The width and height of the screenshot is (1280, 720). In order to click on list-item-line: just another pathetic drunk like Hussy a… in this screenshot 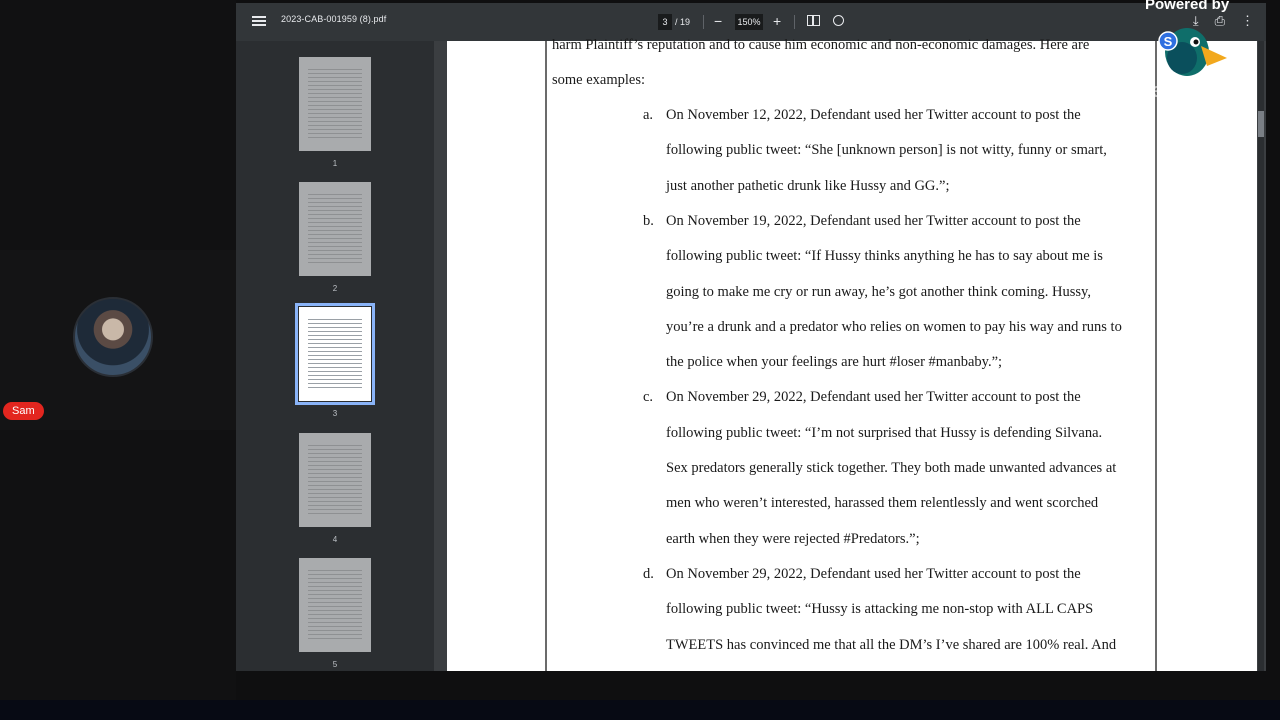, I will do `click(808, 186)`.